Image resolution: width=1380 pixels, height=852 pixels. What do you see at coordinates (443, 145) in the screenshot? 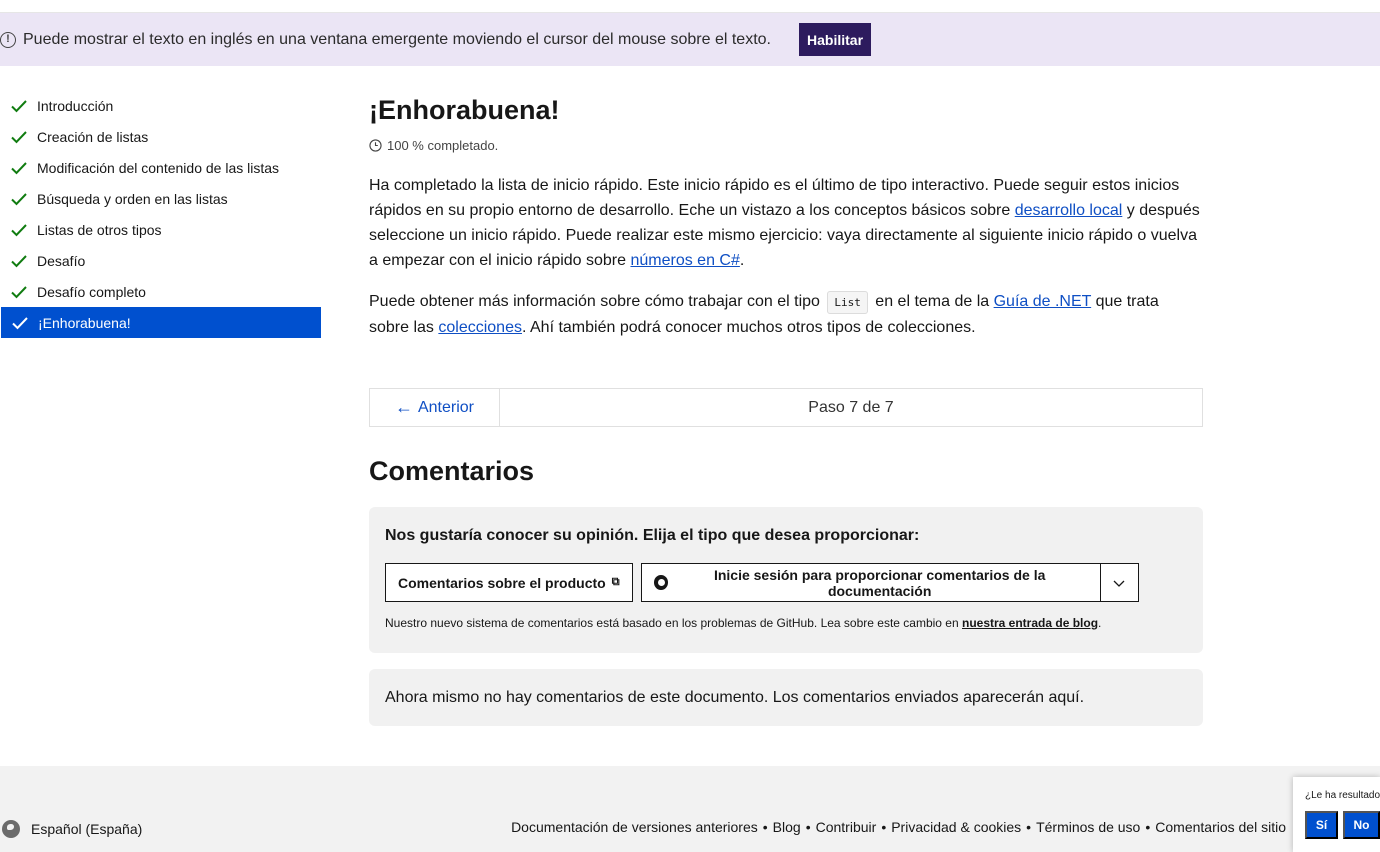
I see `progress-text: 100 % completado.` at bounding box center [443, 145].